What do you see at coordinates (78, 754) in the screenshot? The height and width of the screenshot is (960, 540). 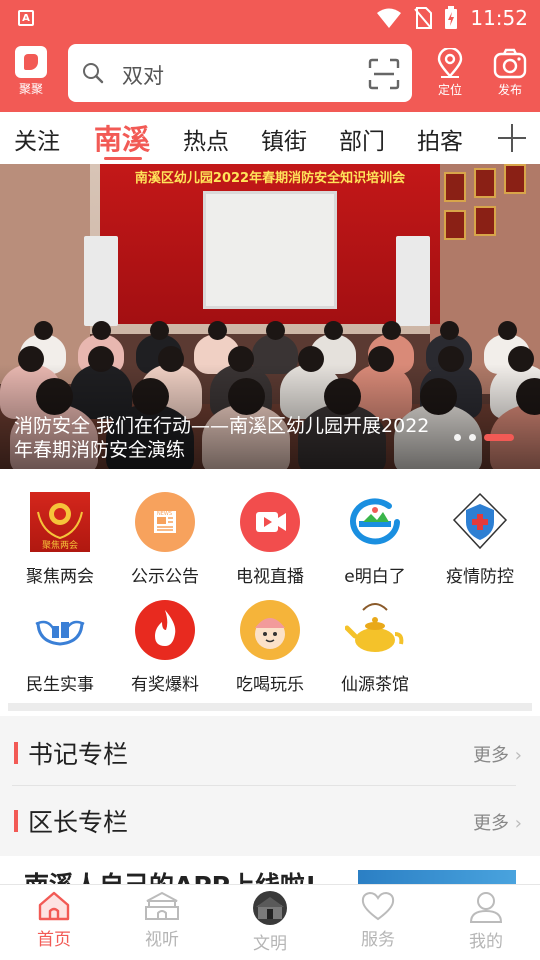 I see `column-title: 书记专栏` at bounding box center [78, 754].